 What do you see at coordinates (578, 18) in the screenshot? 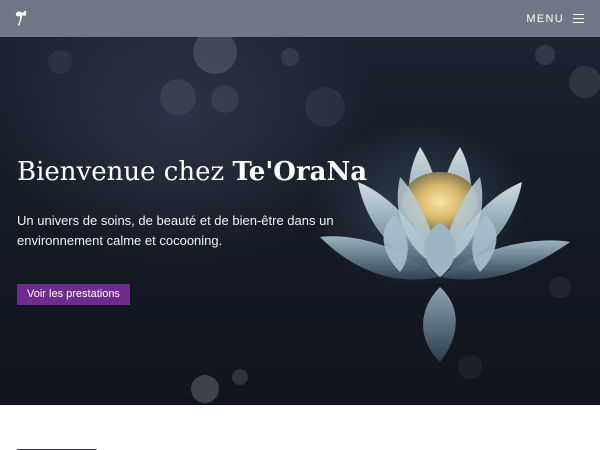
I see `hamburger-icon` at bounding box center [578, 18].